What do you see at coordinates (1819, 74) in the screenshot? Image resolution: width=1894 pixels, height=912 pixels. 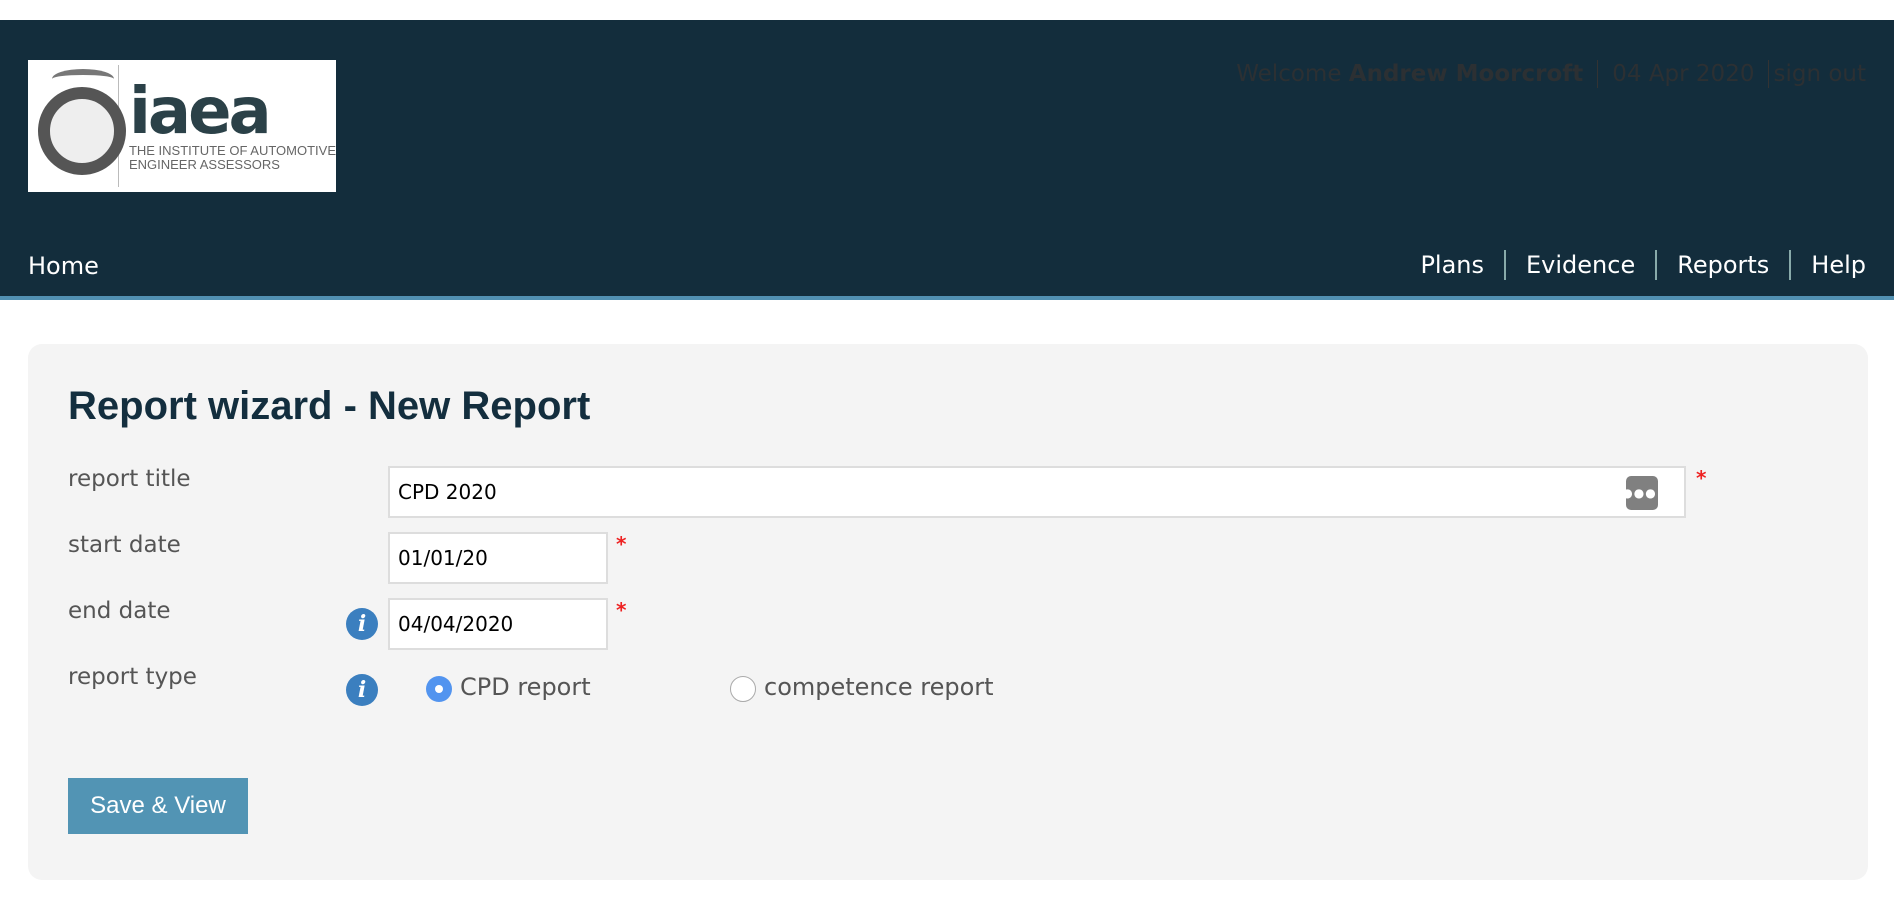 I see `sign-out-link: sign out` at bounding box center [1819, 74].